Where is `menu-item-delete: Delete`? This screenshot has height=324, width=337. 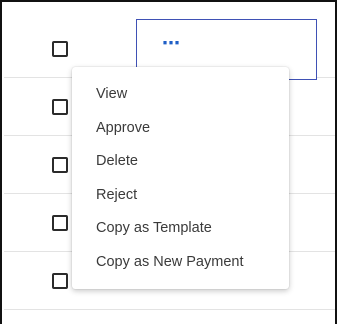 menu-item-delete: Delete is located at coordinates (180, 168).